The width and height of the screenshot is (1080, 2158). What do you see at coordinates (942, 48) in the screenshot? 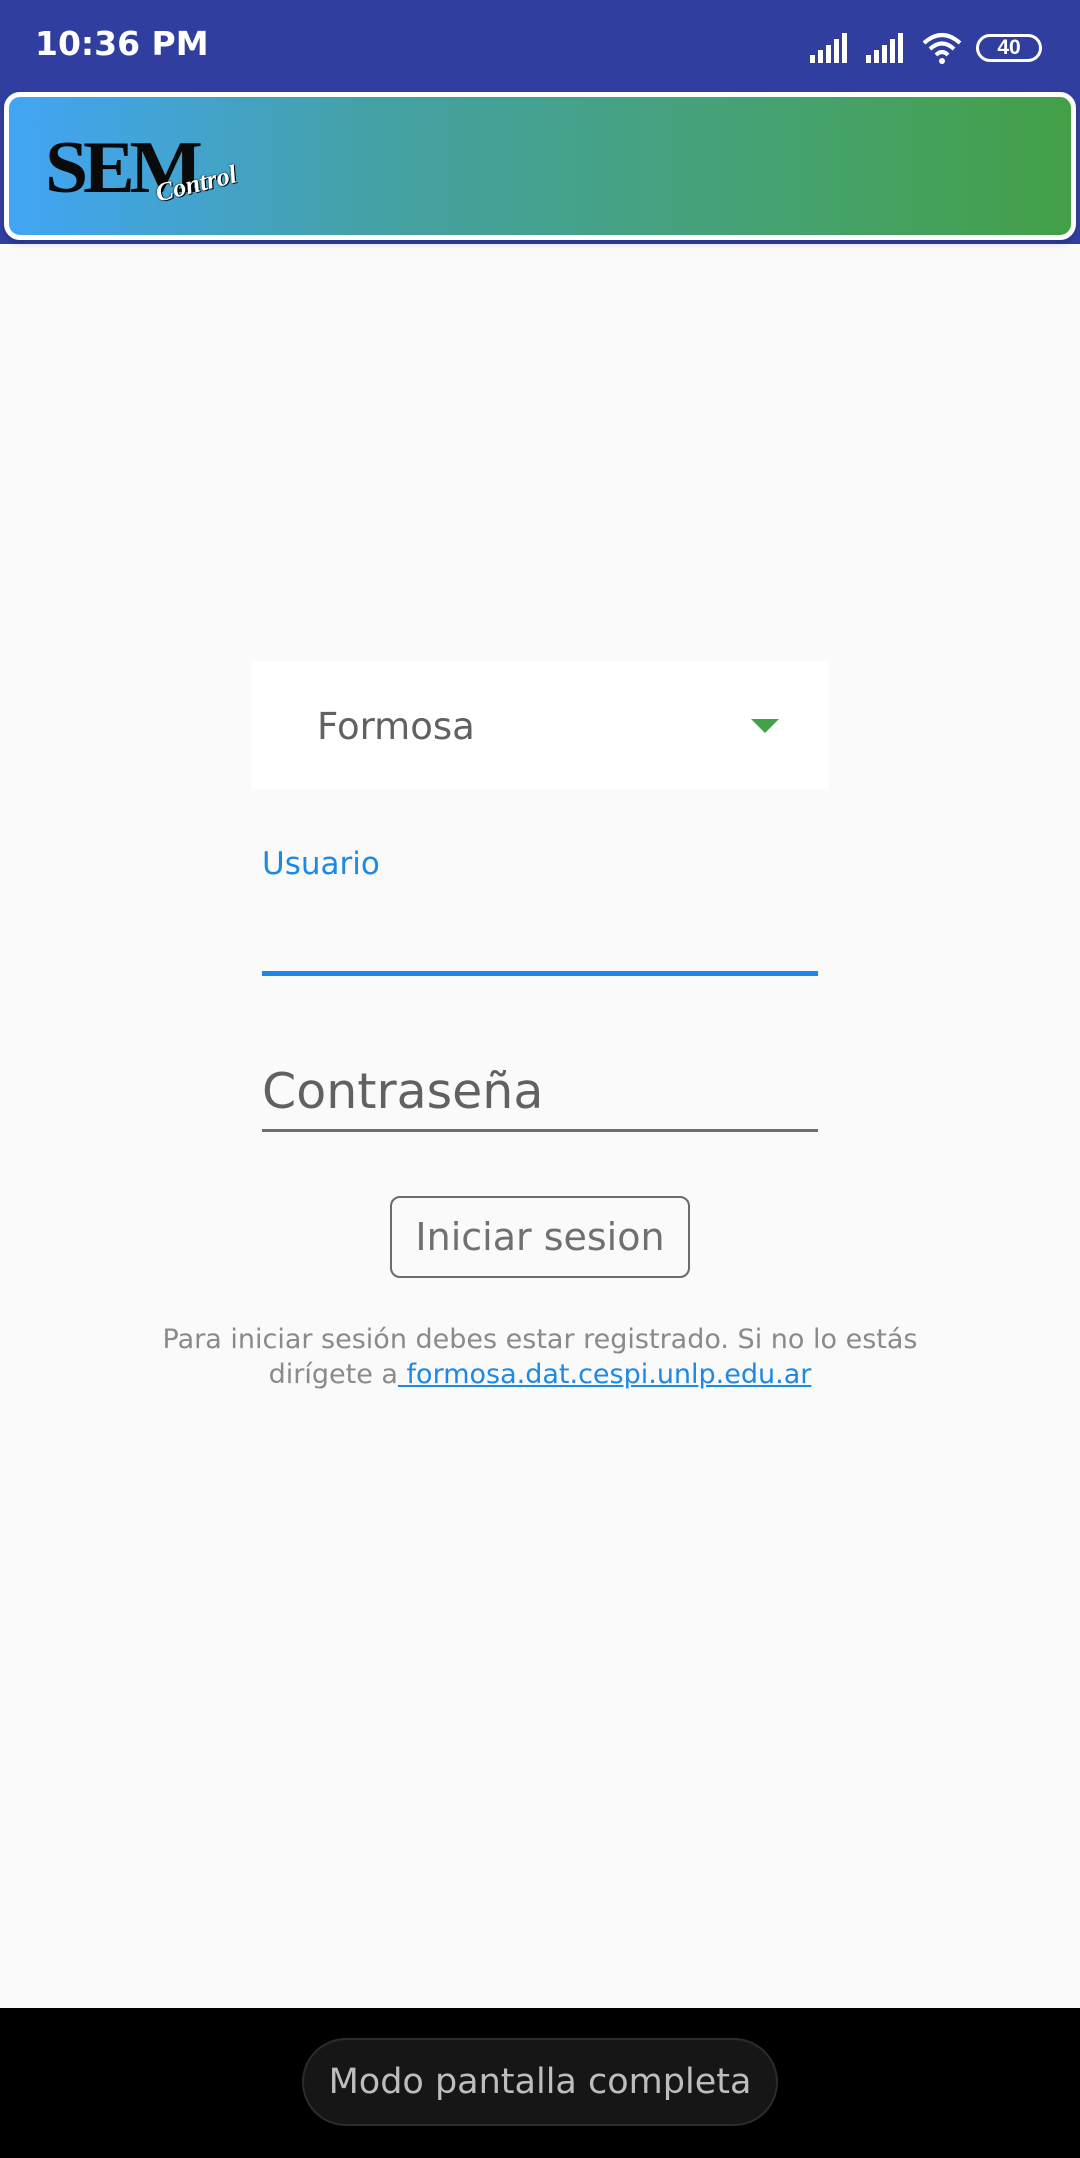
I see `wifi-icon` at bounding box center [942, 48].